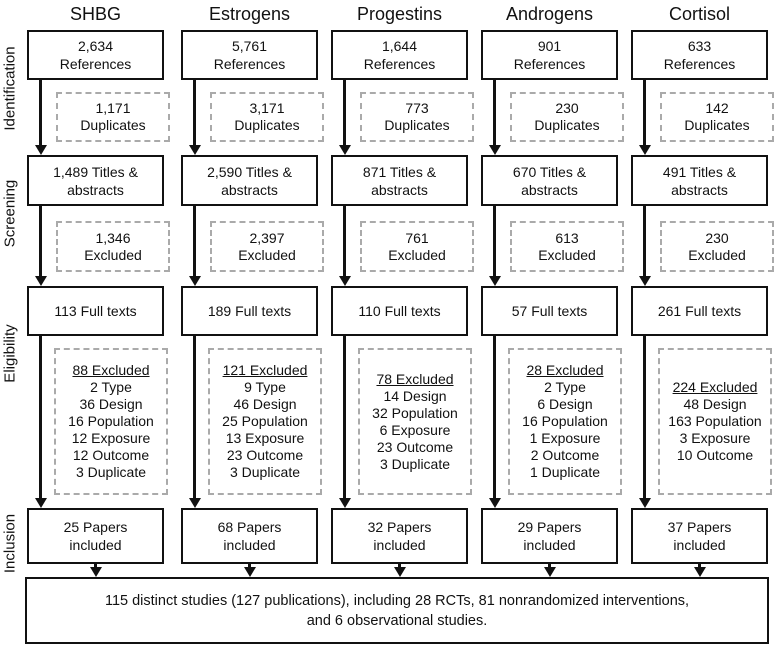 The width and height of the screenshot is (776, 649). I want to click on excluded-box: 1,346 Excluded, so click(113, 246).